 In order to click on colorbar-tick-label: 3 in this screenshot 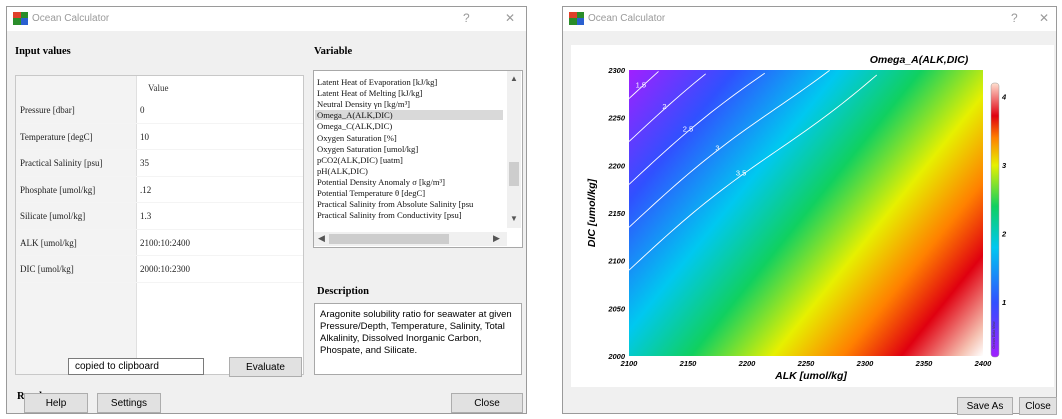, I will do `click(1004, 165)`.